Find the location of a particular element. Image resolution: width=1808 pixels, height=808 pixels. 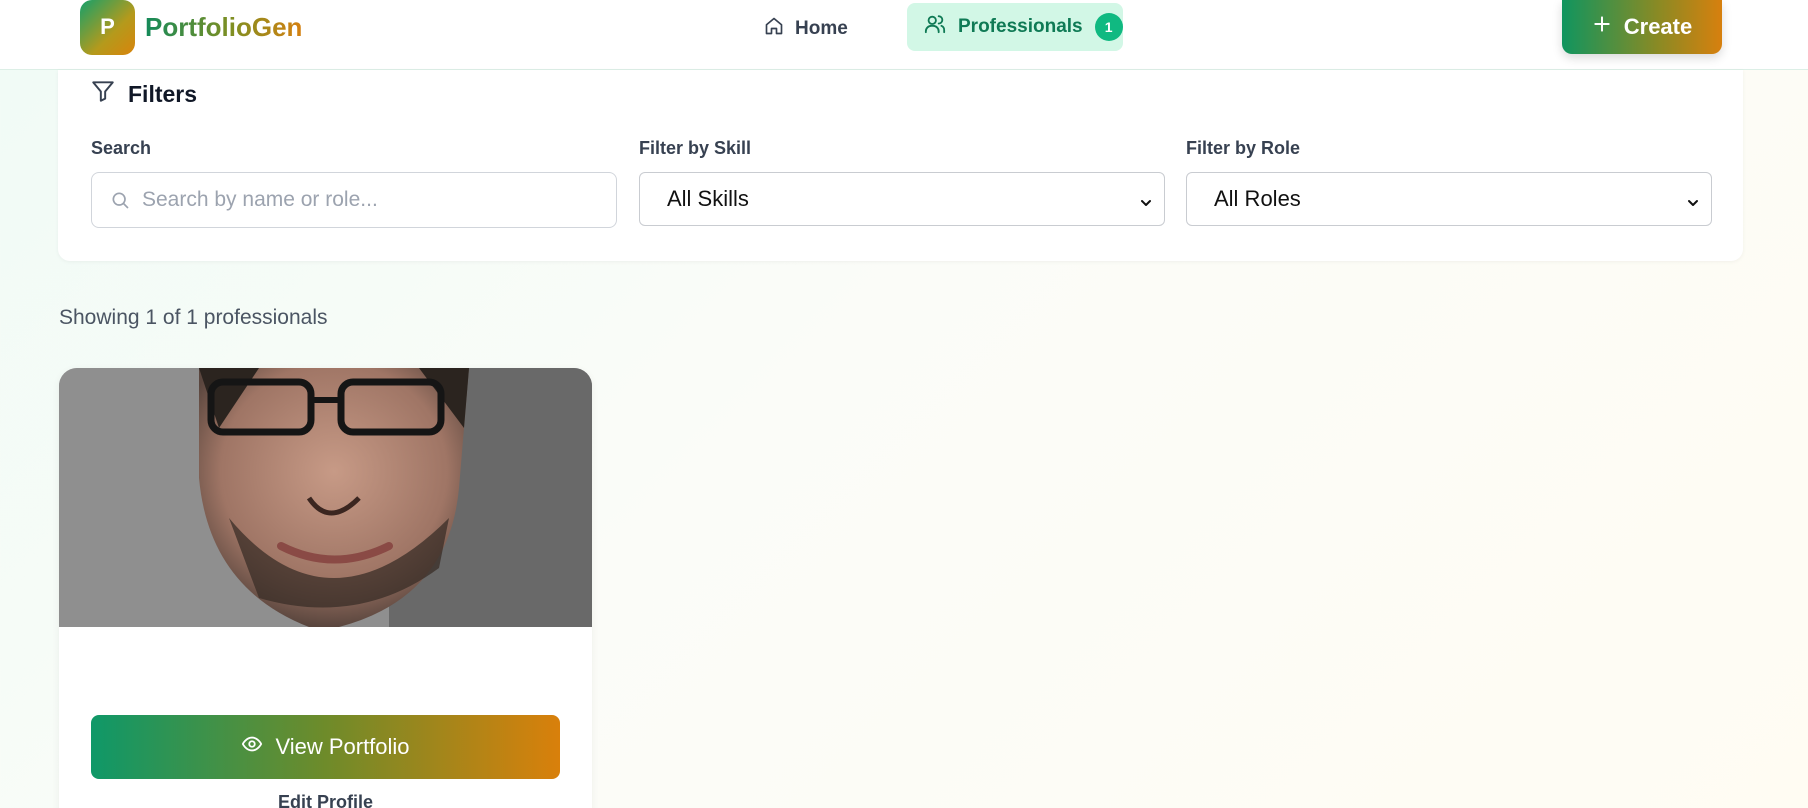

users-icon is located at coordinates (935, 27).